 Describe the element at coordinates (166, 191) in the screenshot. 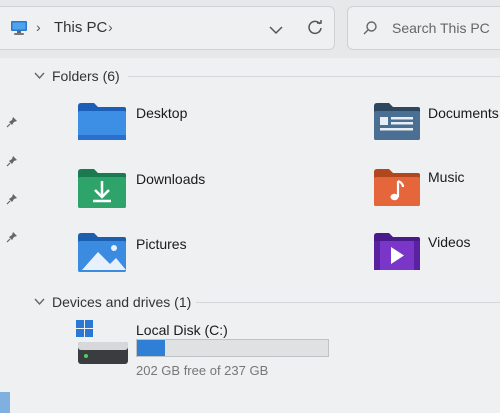

I see `folder-item-downloads: Downloads` at that location.